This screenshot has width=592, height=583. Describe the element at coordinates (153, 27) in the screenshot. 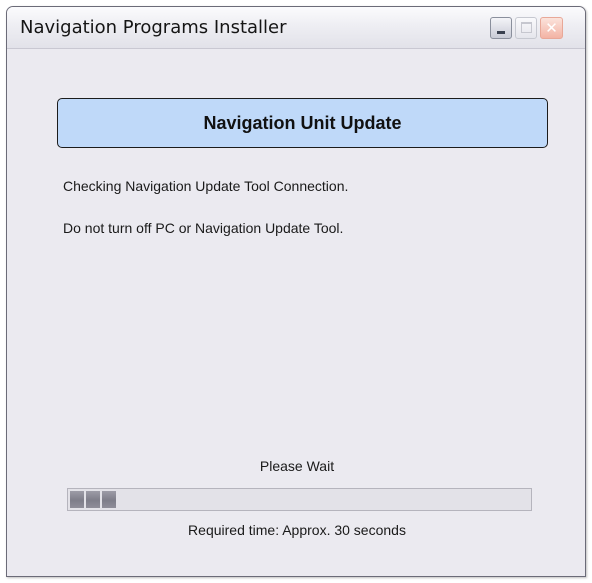

I see `window-title: Navigation Programs Installer` at that location.